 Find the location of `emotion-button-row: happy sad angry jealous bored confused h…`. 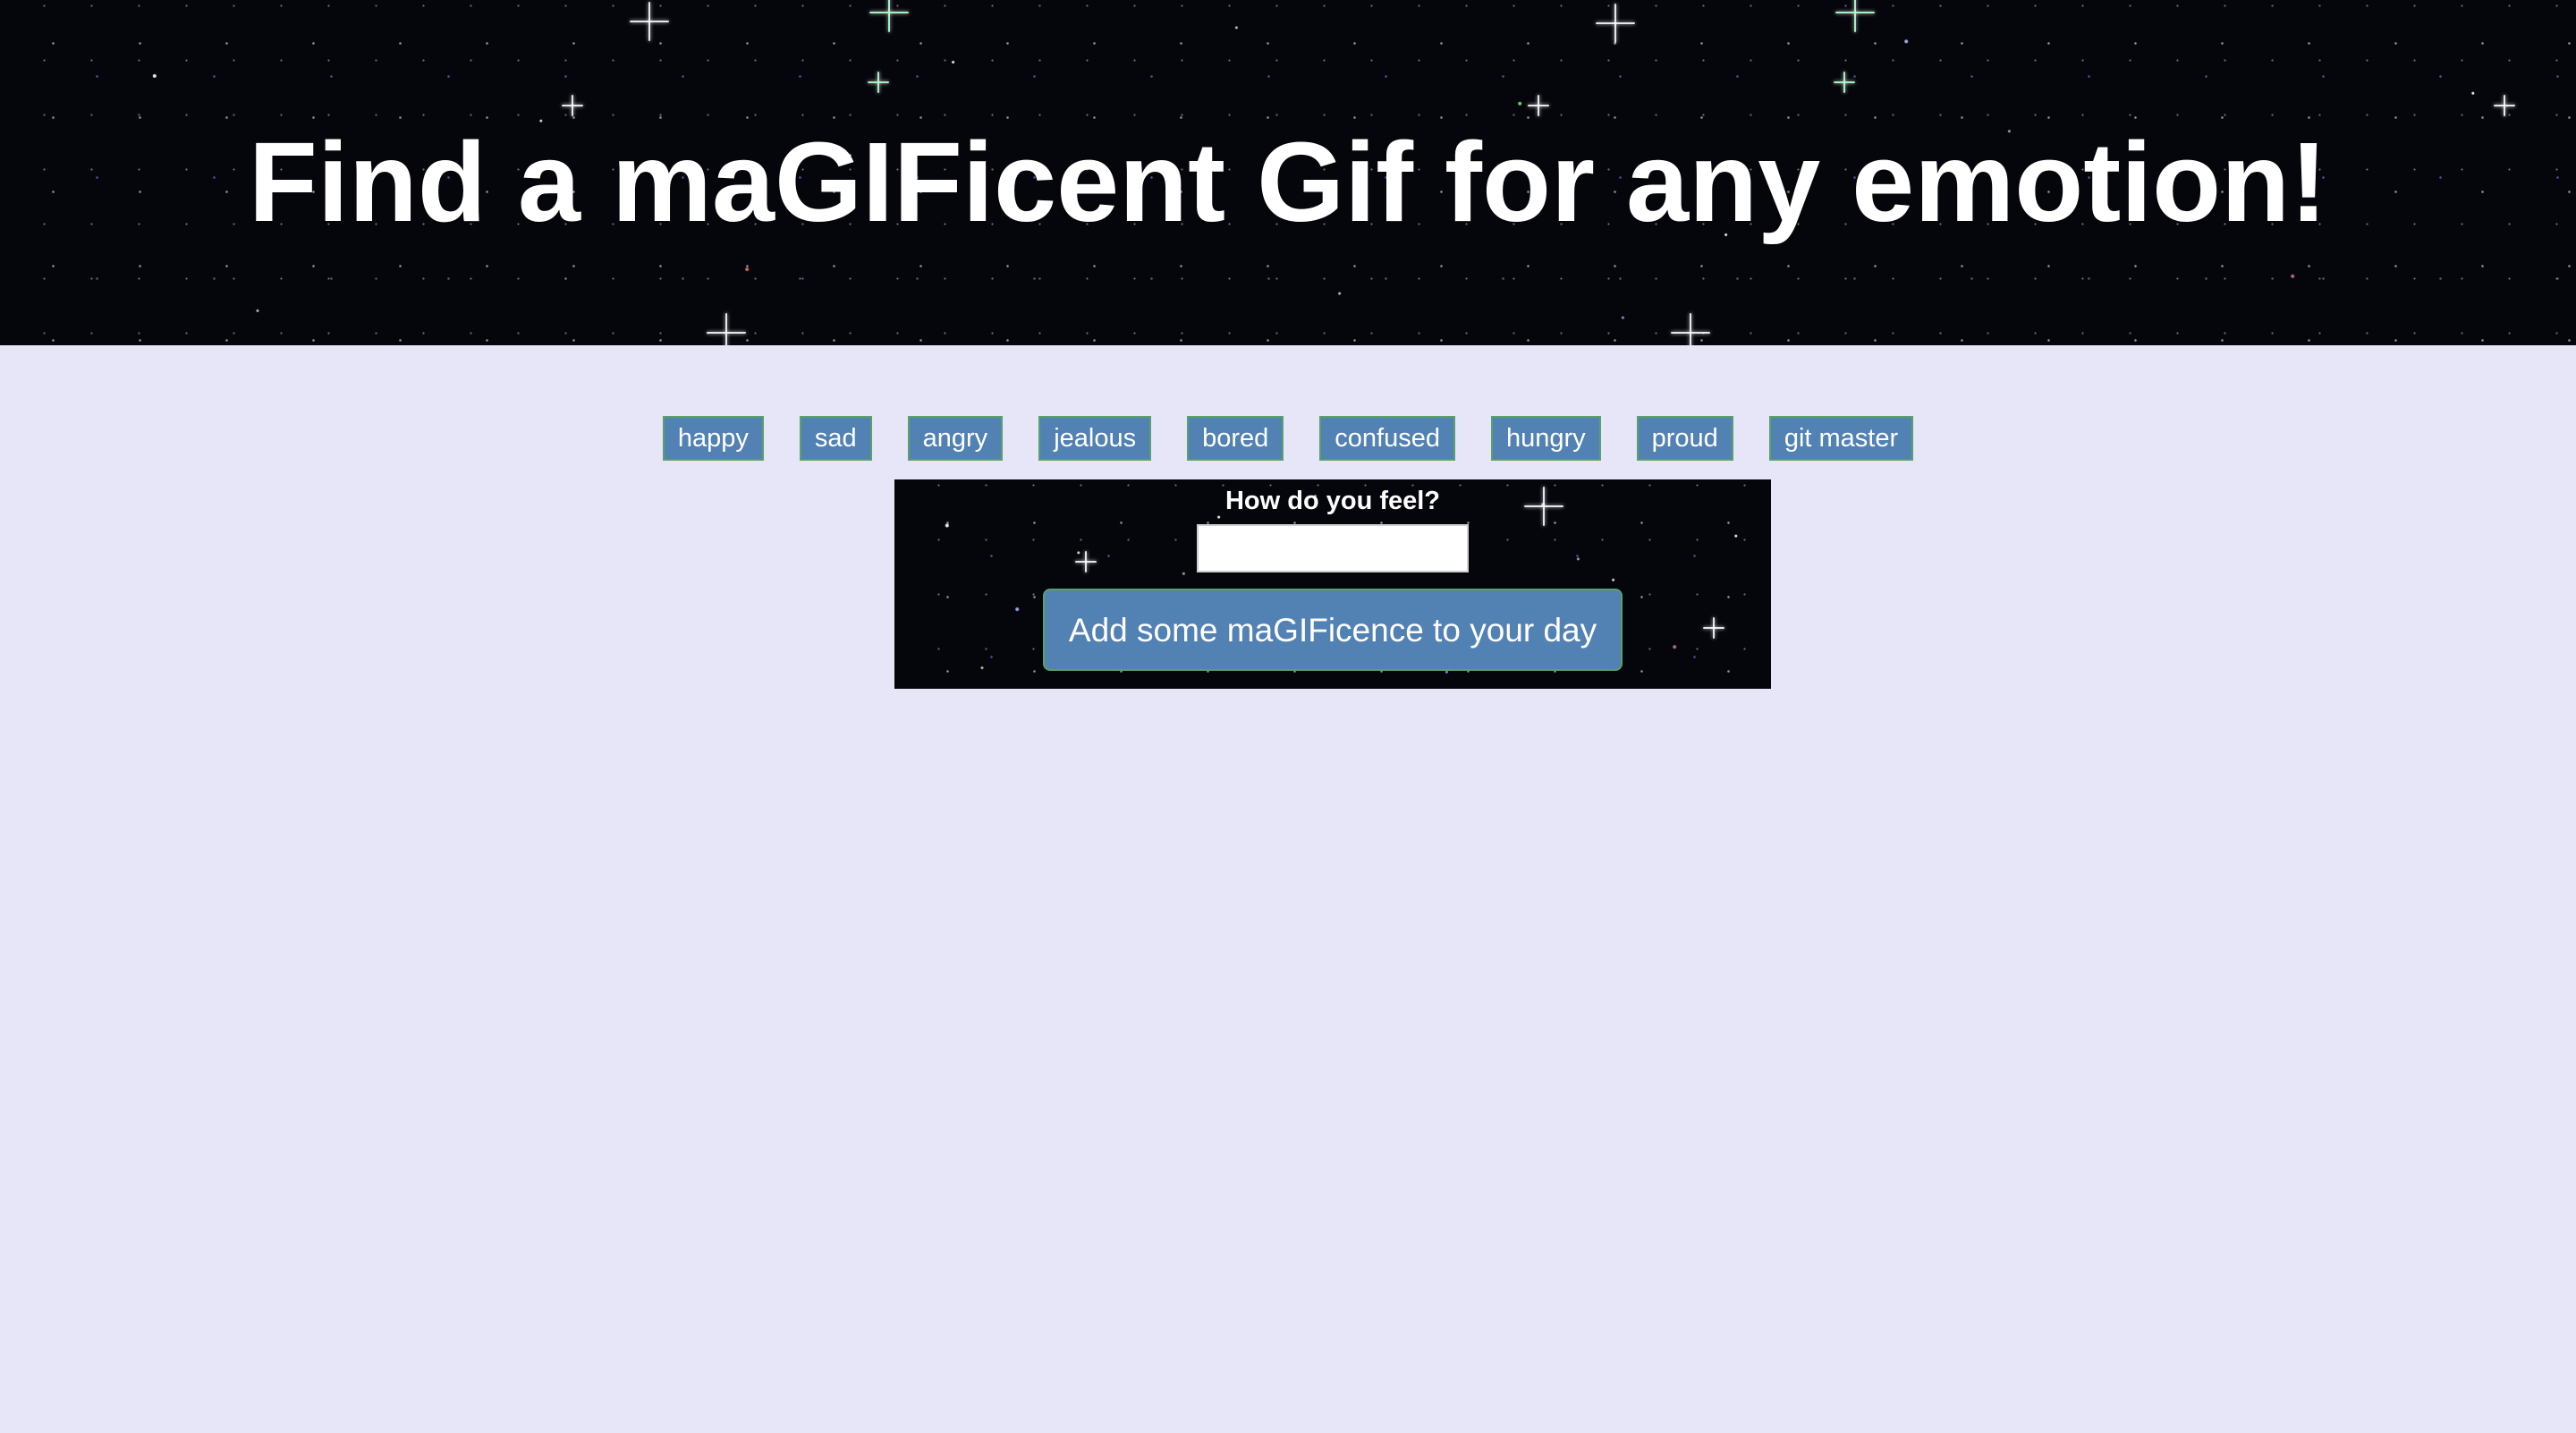

emotion-button-row: happy sad angry jealous bored confused h… is located at coordinates (1288, 438).